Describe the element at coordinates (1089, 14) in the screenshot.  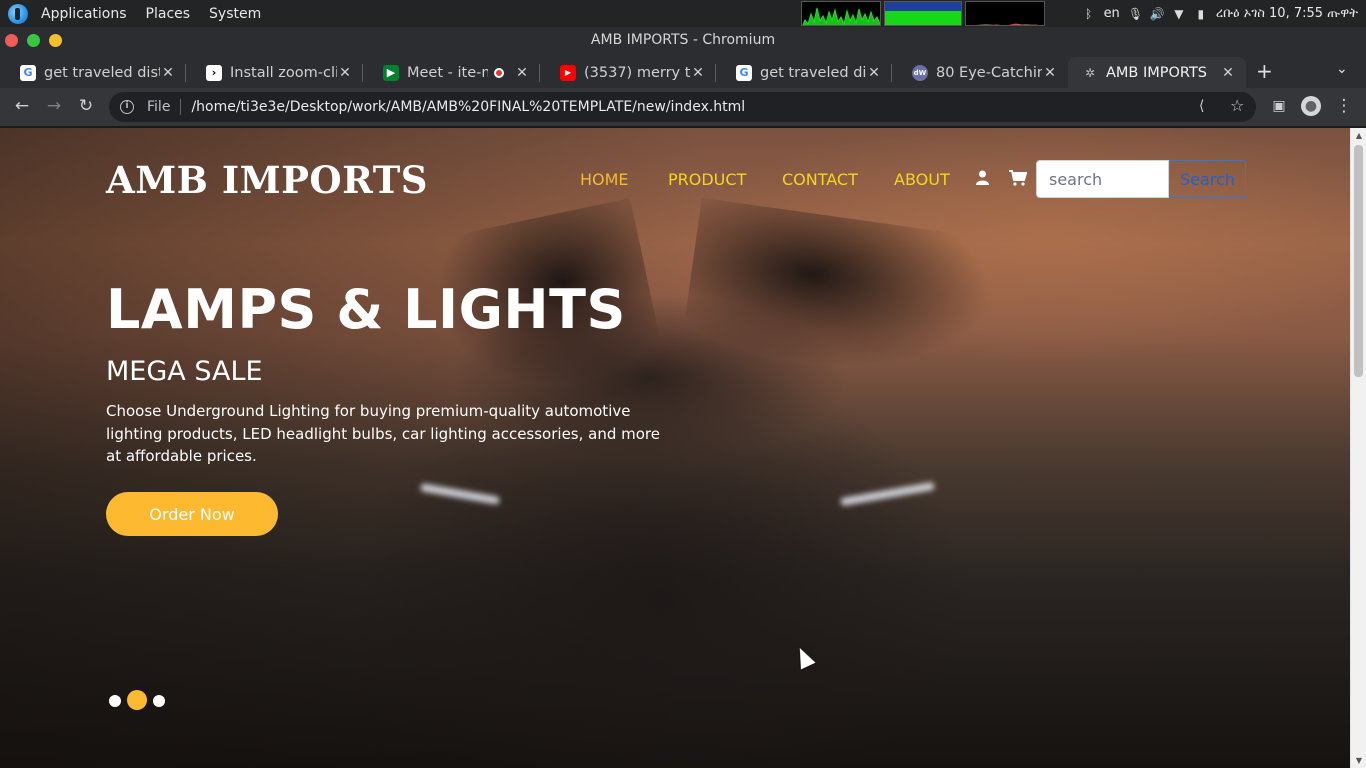
I see `bluetooth-icon: ᛒ` at that location.